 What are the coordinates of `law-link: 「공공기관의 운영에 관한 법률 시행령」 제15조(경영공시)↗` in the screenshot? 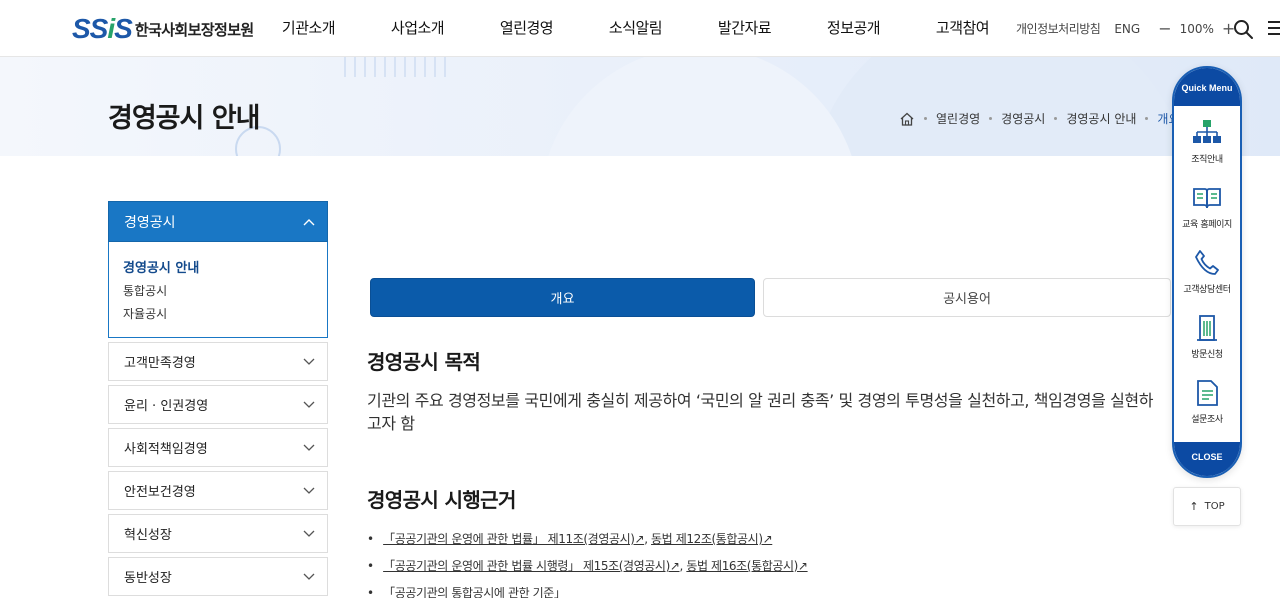 It's located at (531, 566).